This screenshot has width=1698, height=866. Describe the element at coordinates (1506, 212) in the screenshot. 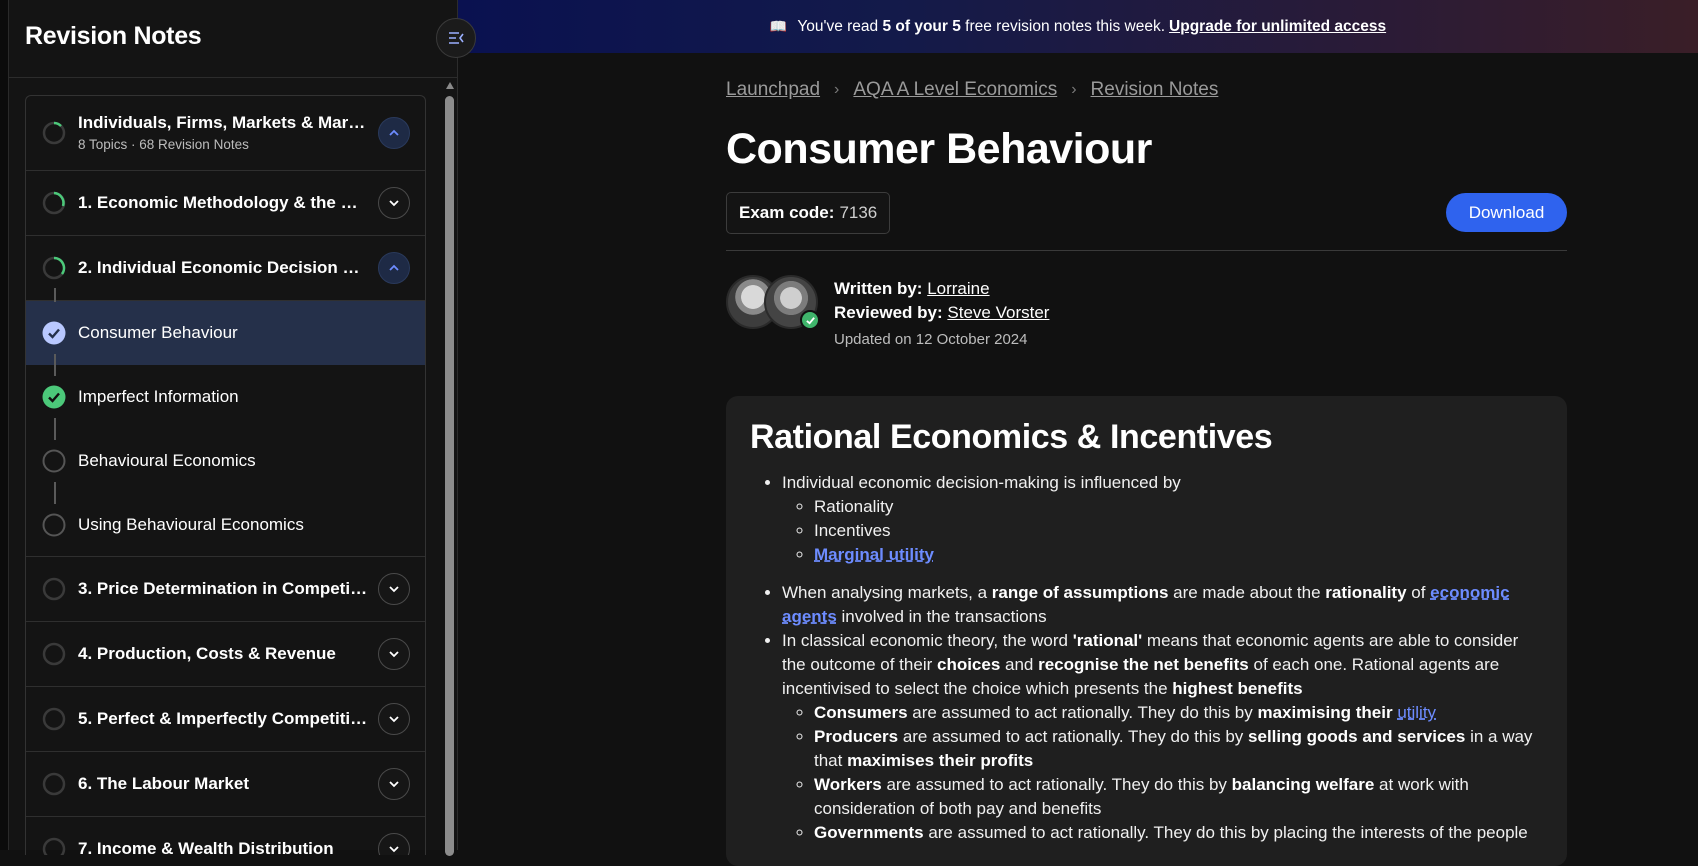

I see `download-button: Download` at that location.